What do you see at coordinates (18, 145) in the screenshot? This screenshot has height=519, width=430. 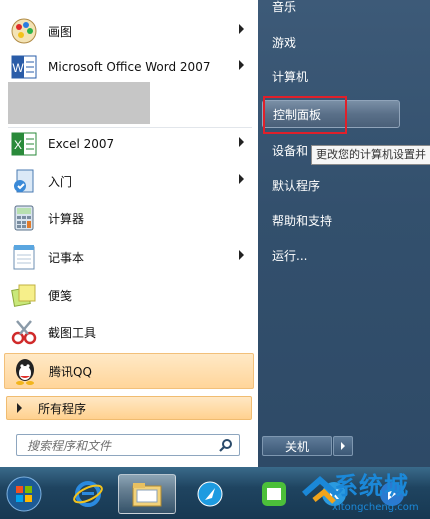 I see `svg-text: X` at bounding box center [18, 145].